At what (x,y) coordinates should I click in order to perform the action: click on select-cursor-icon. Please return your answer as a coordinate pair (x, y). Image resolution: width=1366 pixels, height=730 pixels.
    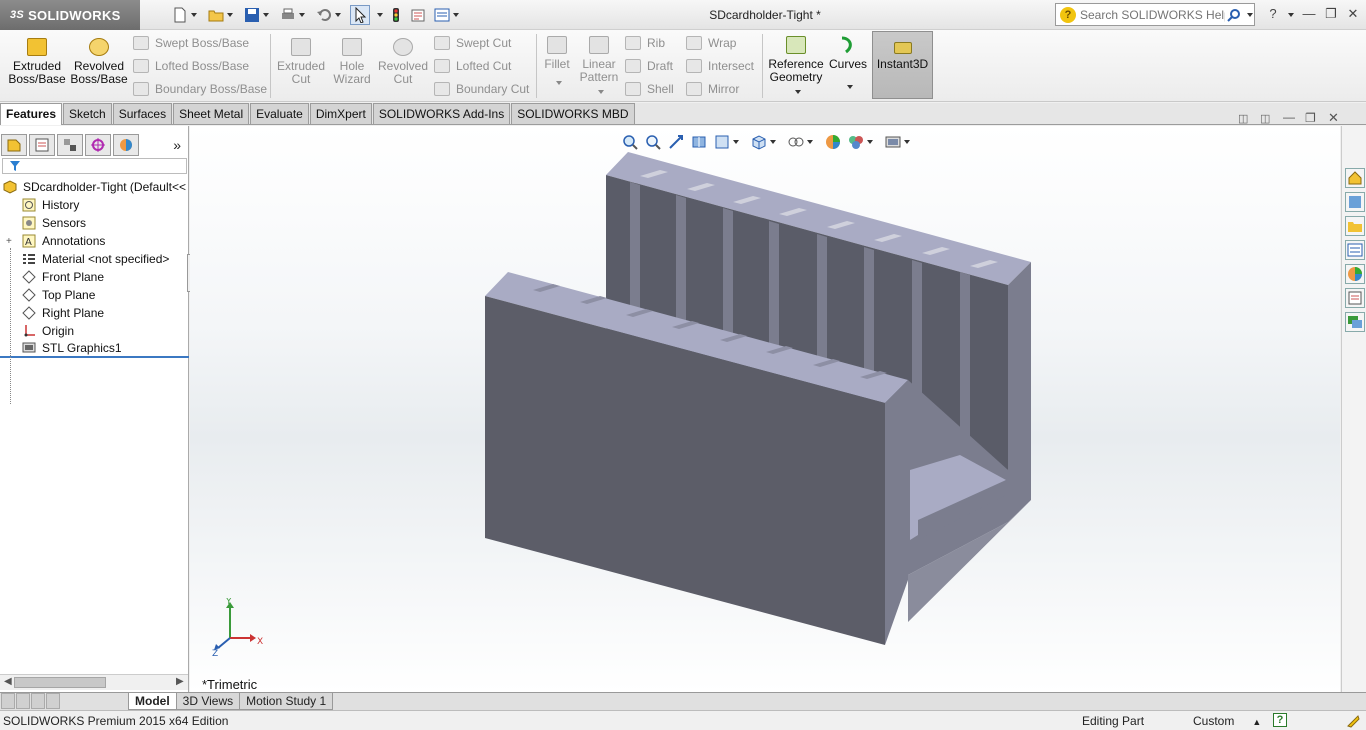
    Looking at the image, I should click on (361, 15).